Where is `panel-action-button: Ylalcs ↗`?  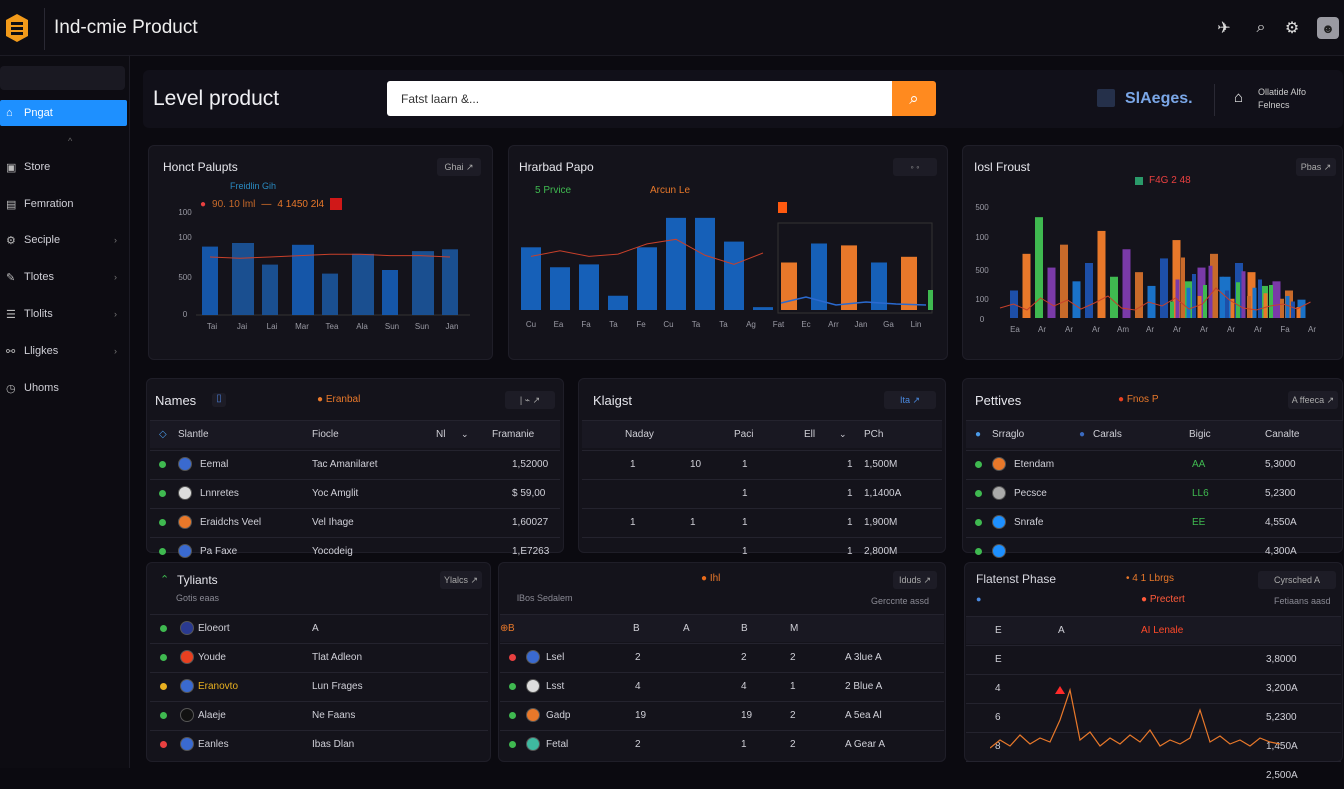
panel-action-button: Ylalcs ↗ is located at coordinates (461, 580).